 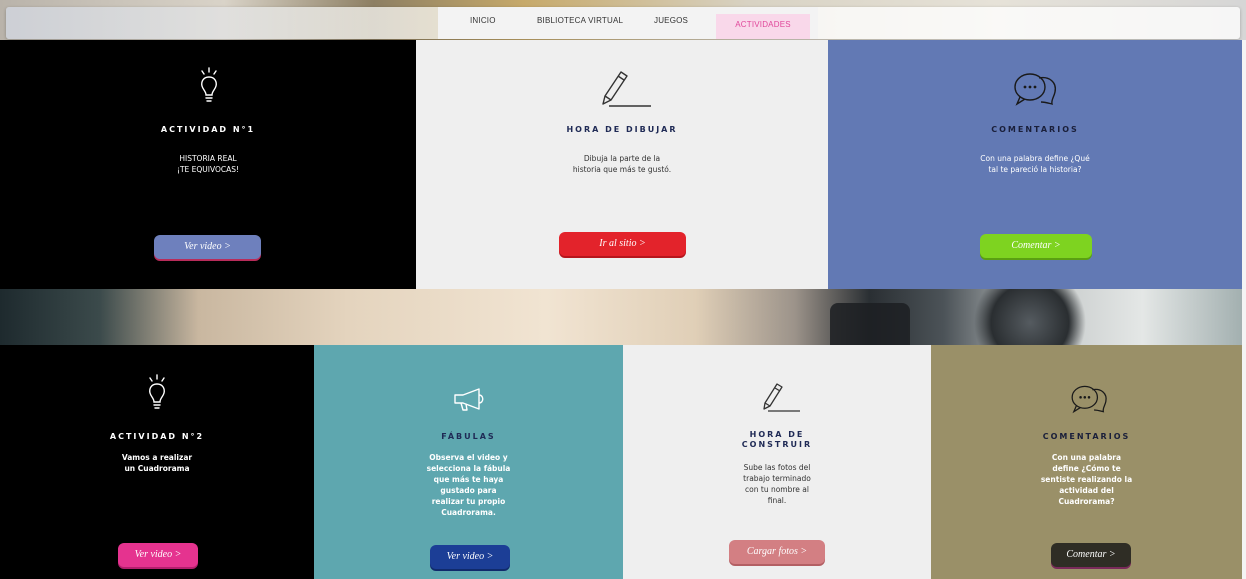 I want to click on megaphone-icon, so click(x=469, y=399).